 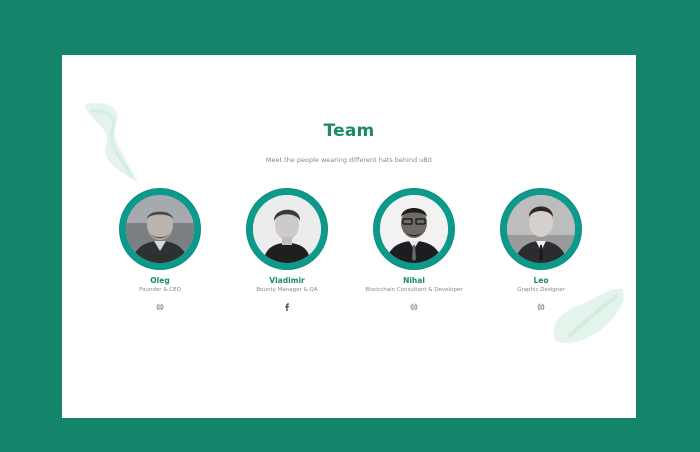 What do you see at coordinates (414, 290) in the screenshot?
I see `member-role: Blockchain Consultant & Developer` at bounding box center [414, 290].